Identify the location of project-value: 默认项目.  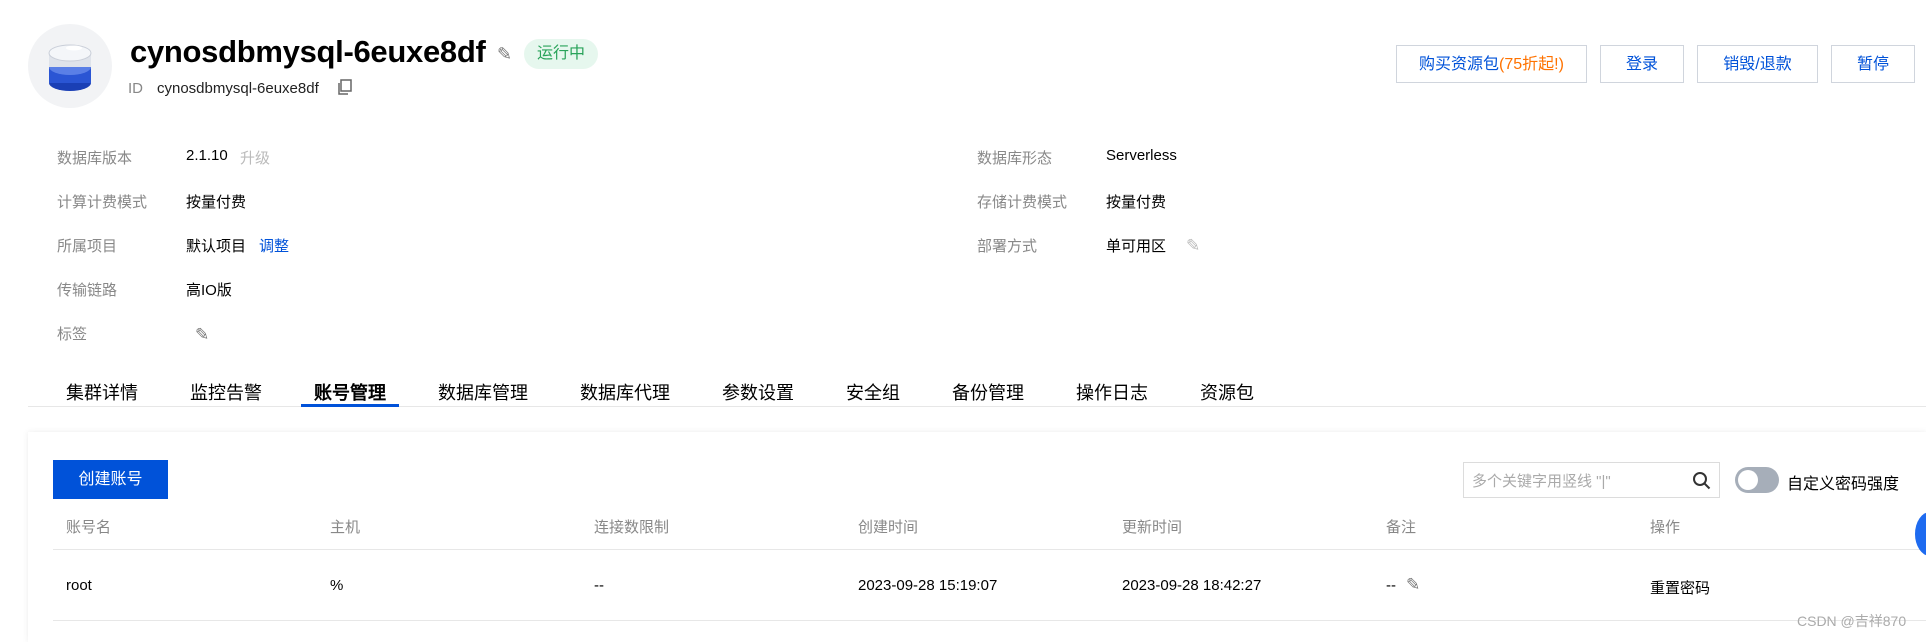
(216, 246).